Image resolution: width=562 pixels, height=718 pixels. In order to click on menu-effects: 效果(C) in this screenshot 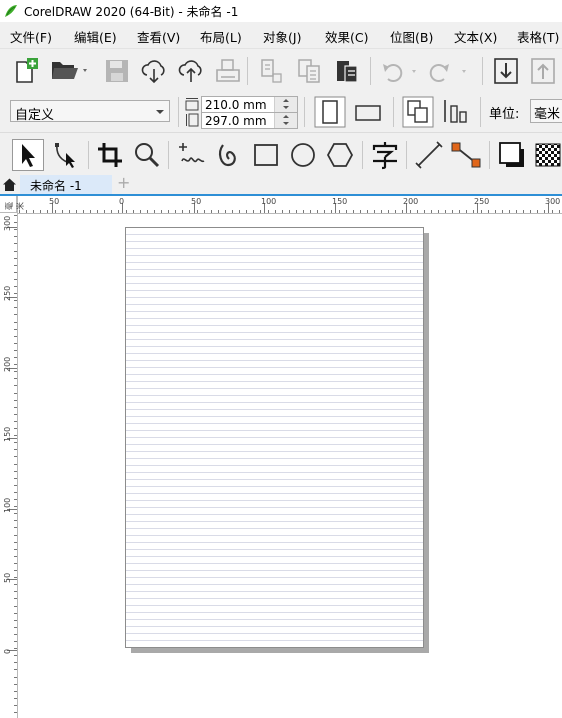, I will do `click(346, 36)`.